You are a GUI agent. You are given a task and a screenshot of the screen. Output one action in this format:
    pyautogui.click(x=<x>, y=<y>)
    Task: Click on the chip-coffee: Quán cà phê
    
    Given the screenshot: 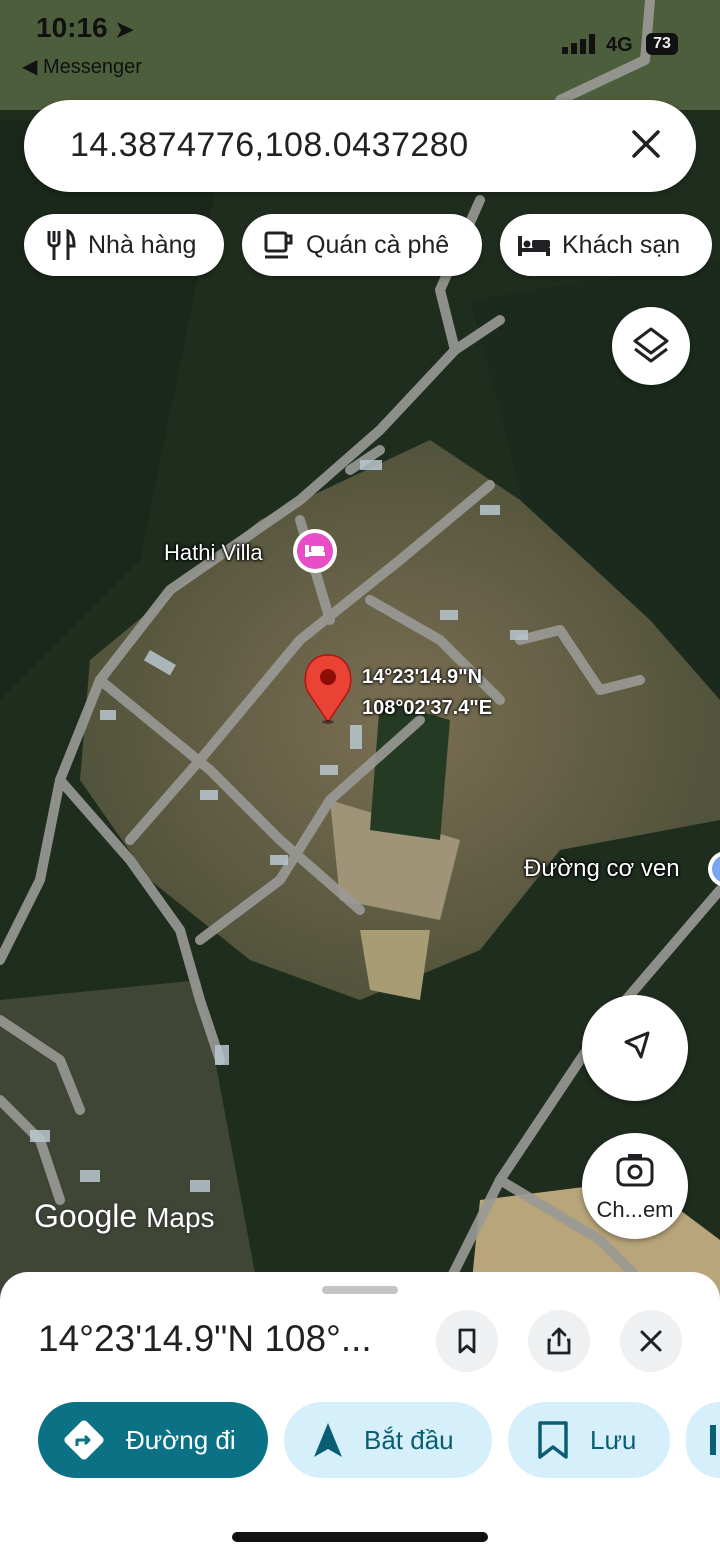 What is the action you would take?
    pyautogui.click(x=362, y=245)
    